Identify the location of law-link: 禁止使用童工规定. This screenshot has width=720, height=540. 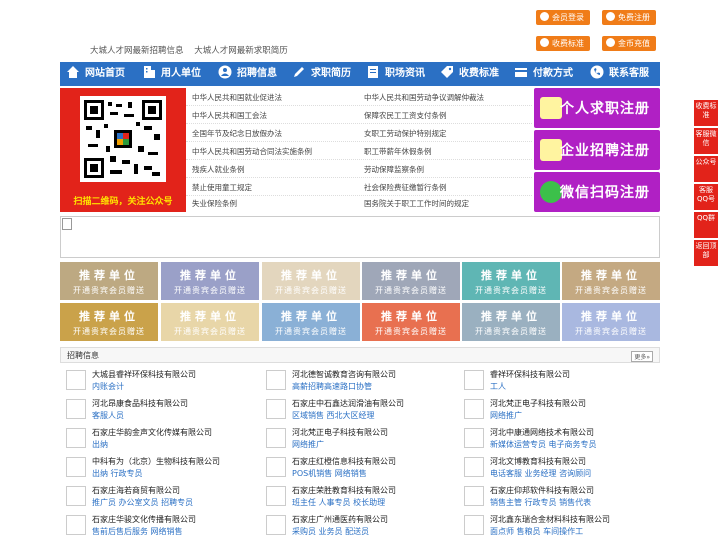
(222, 187).